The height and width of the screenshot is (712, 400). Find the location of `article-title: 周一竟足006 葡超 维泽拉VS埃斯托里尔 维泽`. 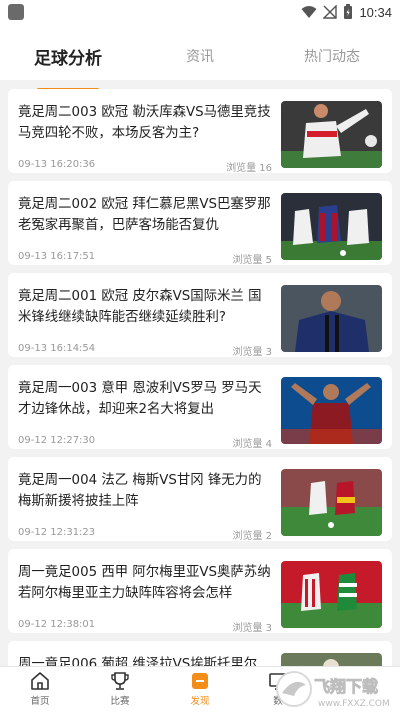

article-title: 周一竟足006 葡超 维泽拉VS埃斯托里尔 维泽 is located at coordinates (138, 661).